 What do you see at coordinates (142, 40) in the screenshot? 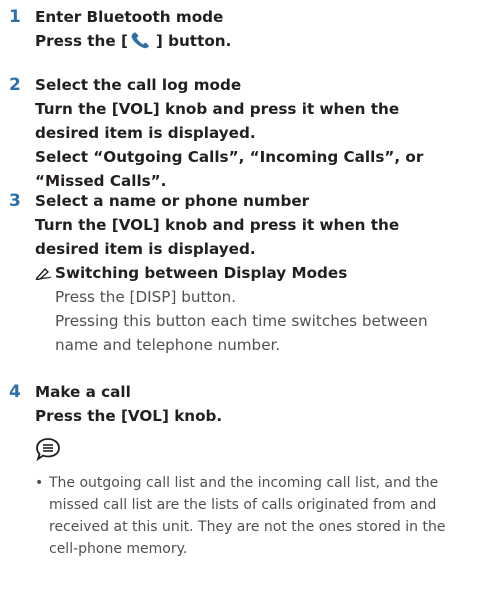
I see `phone-icon` at bounding box center [142, 40].